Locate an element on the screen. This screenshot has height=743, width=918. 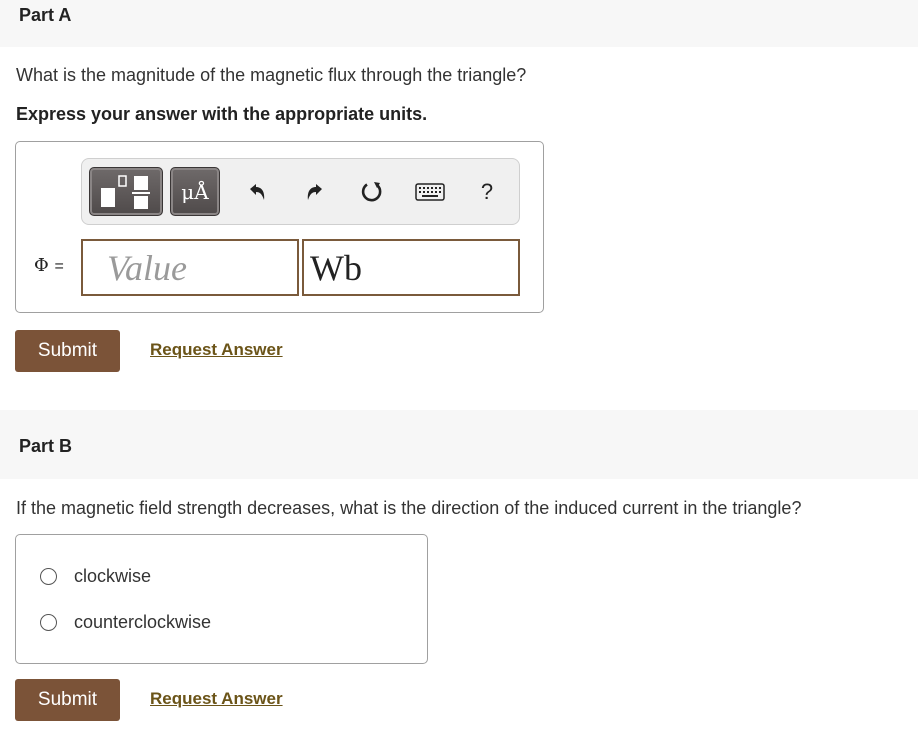
option-counterclockwise: counterclockwise is located at coordinates (125, 622).